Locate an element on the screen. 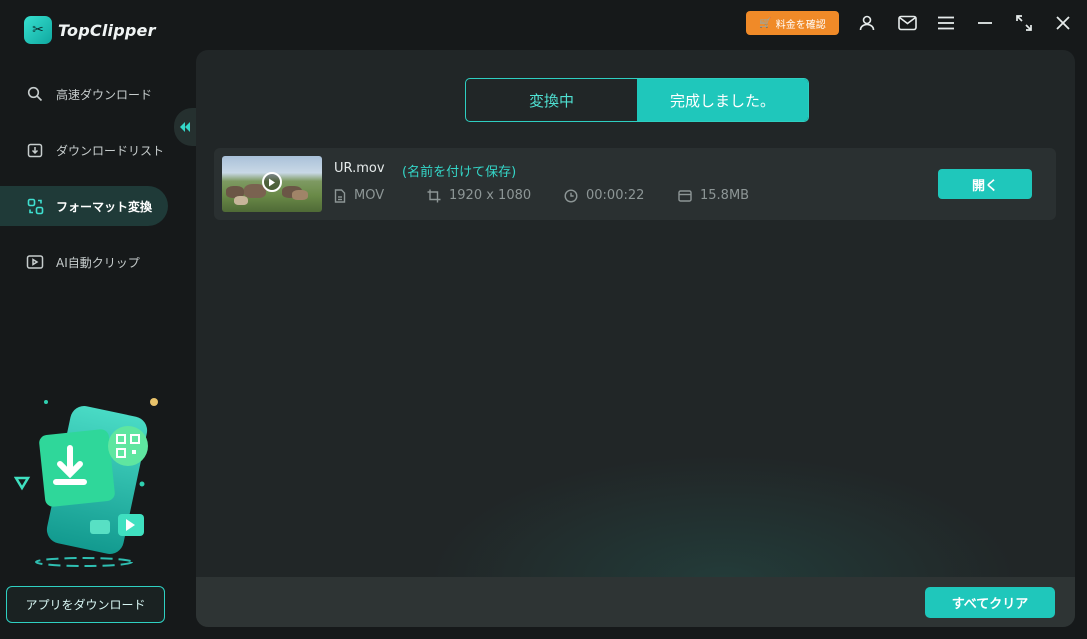 Image resolution: width=1087 pixels, height=639 pixels. video-thumbnail is located at coordinates (272, 184).